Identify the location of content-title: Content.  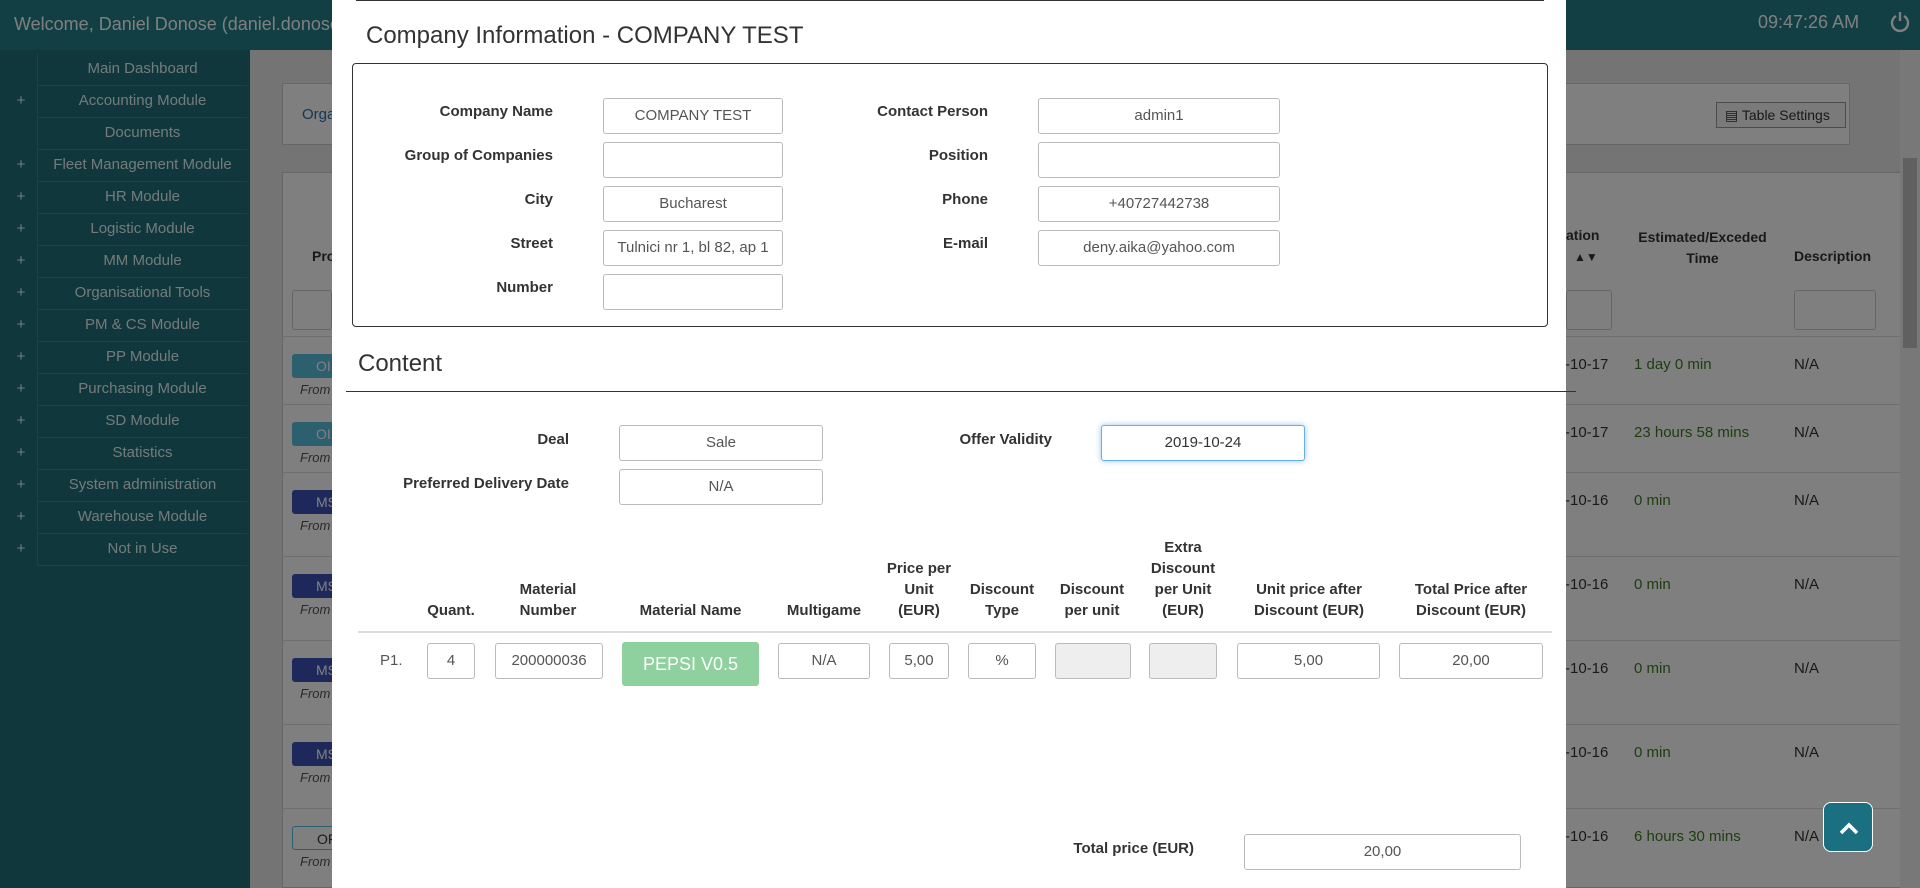
(400, 363).